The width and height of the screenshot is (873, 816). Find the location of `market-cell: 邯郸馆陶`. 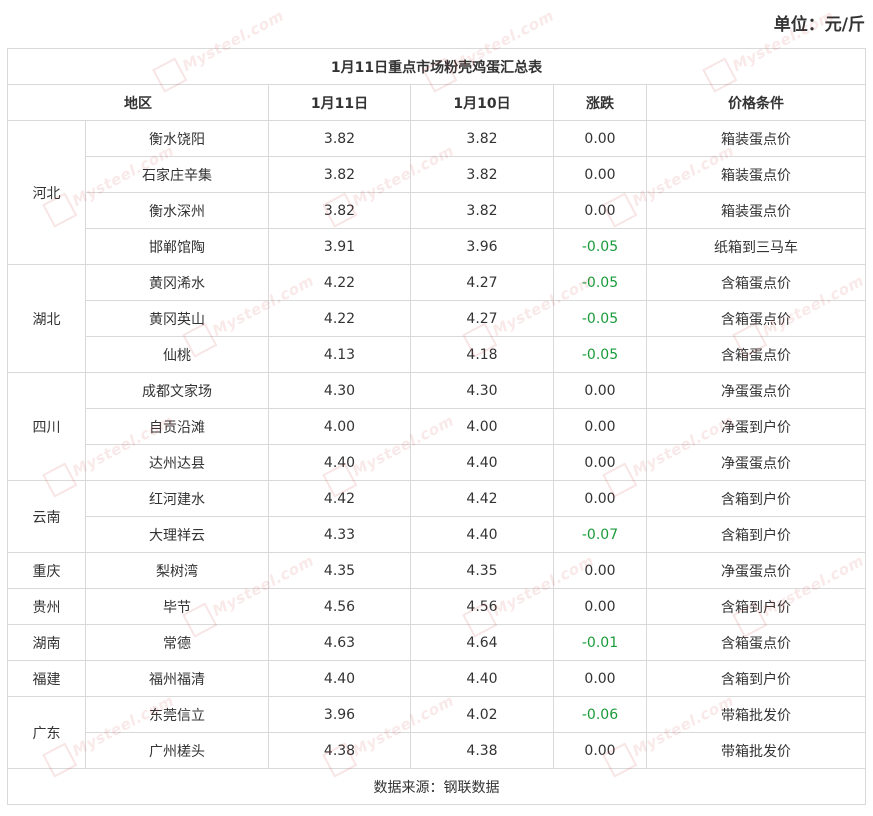

market-cell: 邯郸馆陶 is located at coordinates (177, 246).